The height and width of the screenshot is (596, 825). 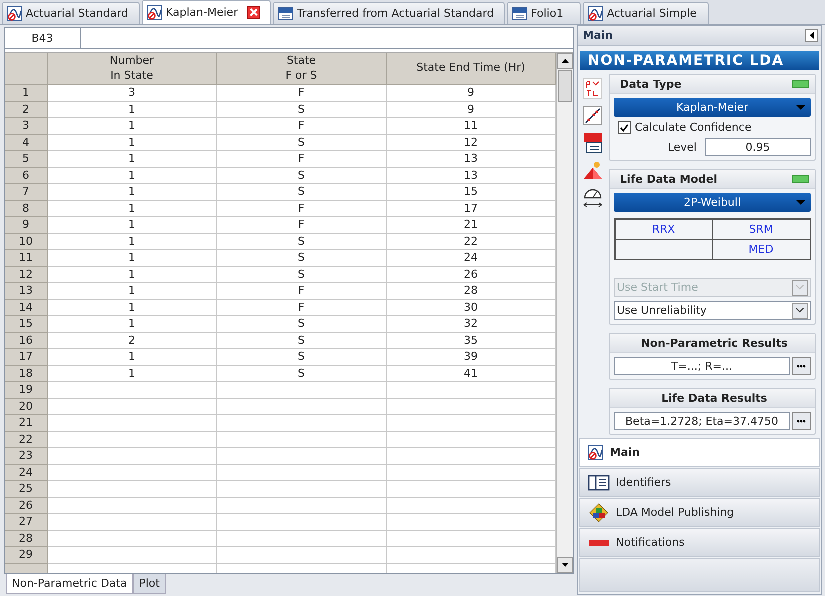 I want to click on document-tab: Actuarial Standard, so click(x=71, y=13).